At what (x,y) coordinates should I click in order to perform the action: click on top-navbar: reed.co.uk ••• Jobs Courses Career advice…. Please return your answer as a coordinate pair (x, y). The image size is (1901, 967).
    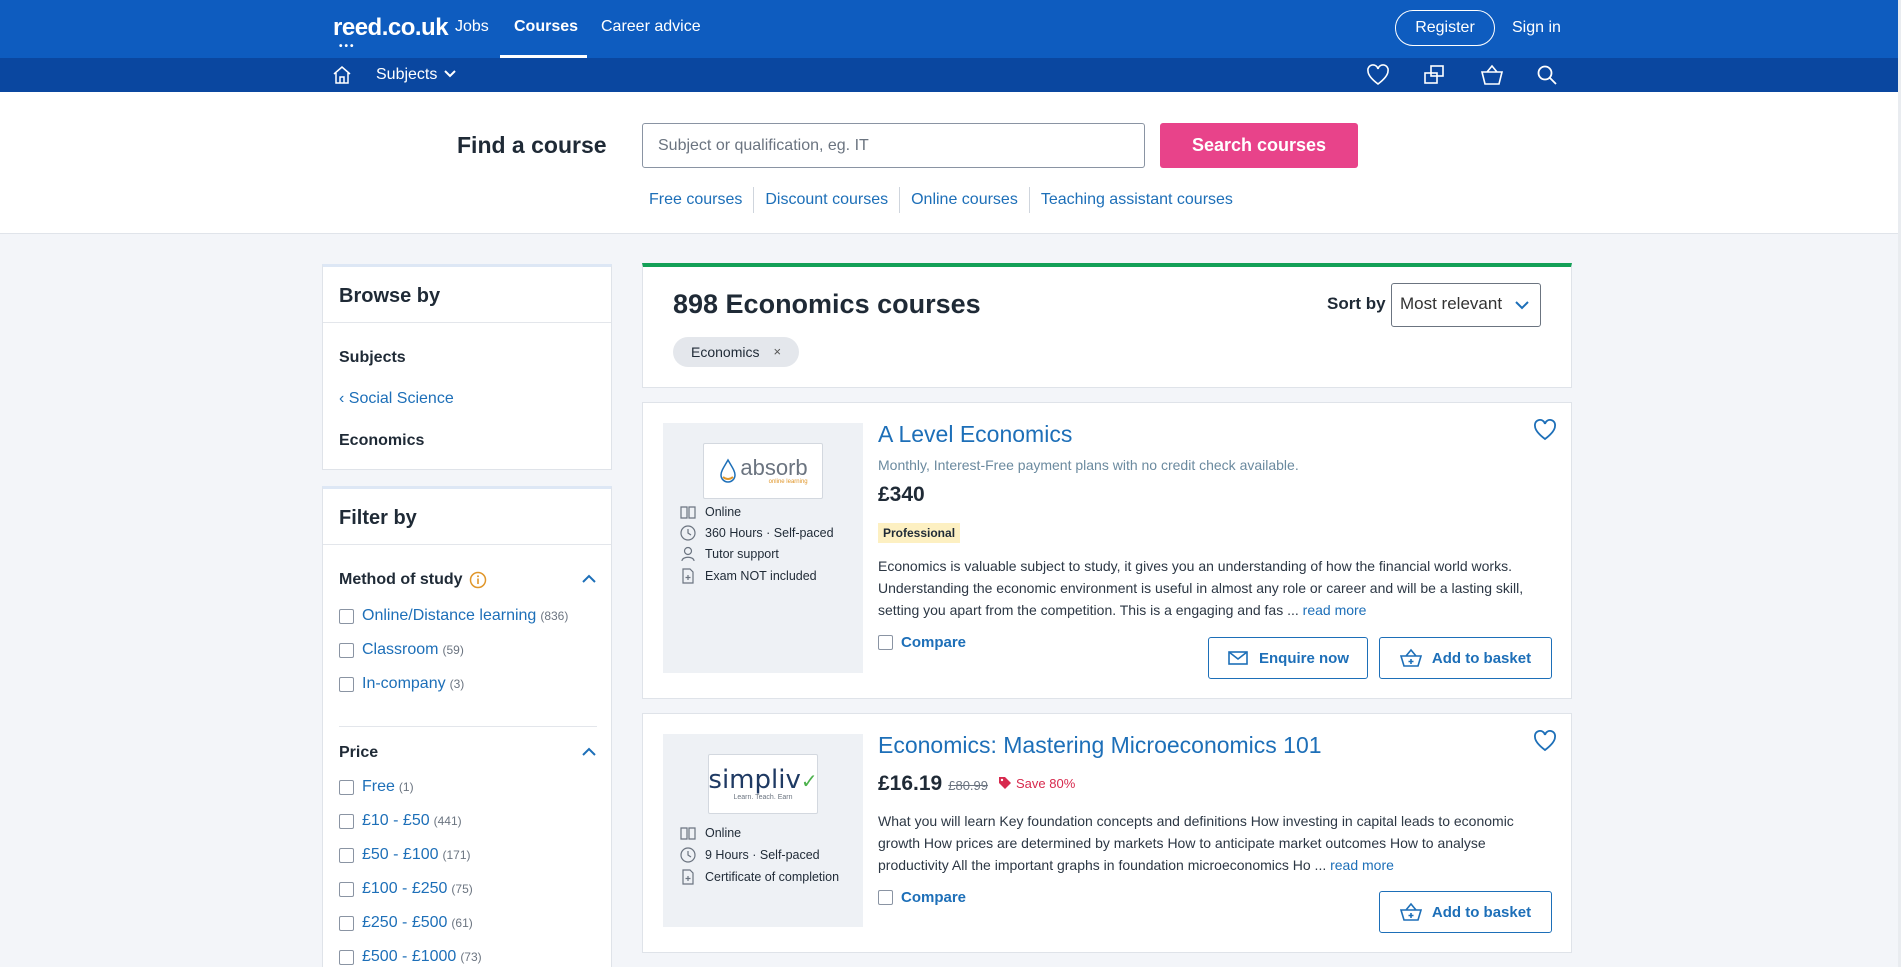
    Looking at the image, I should click on (950, 29).